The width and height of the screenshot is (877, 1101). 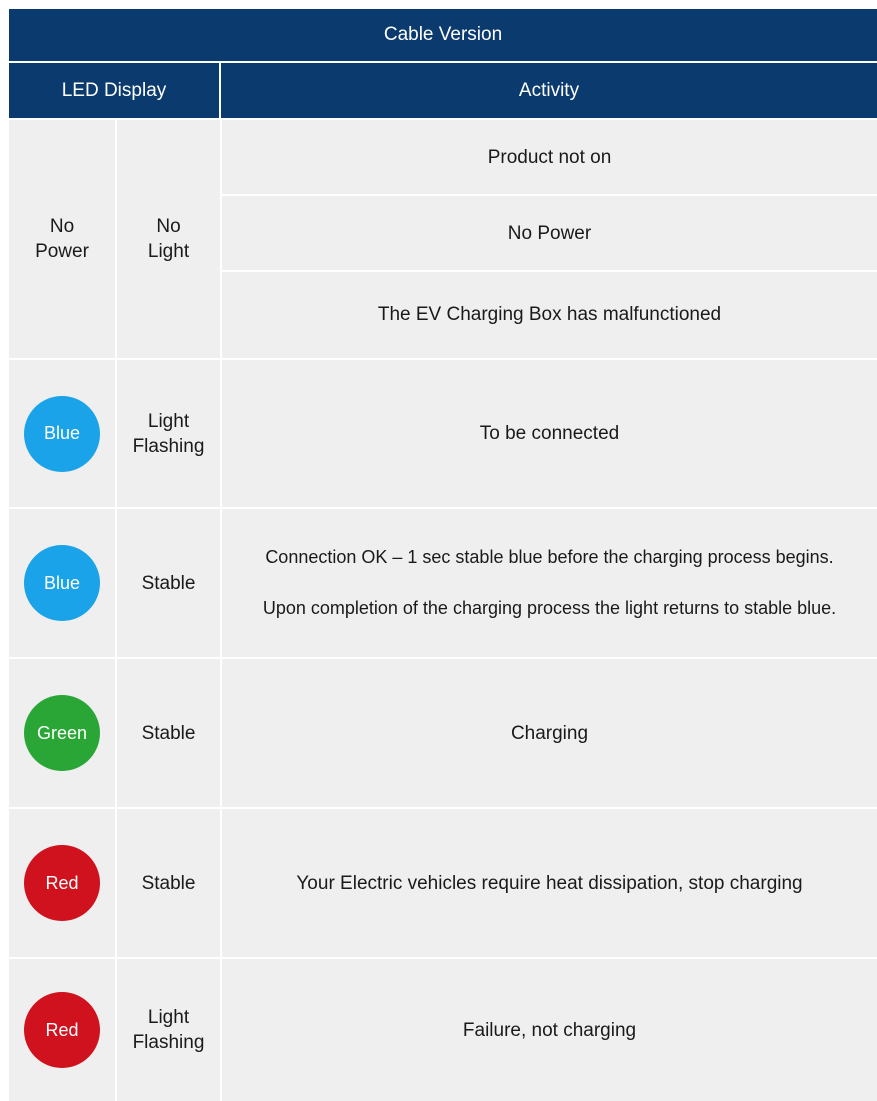 I want to click on activity-cell: Failure, not charging, so click(x=549, y=1030).